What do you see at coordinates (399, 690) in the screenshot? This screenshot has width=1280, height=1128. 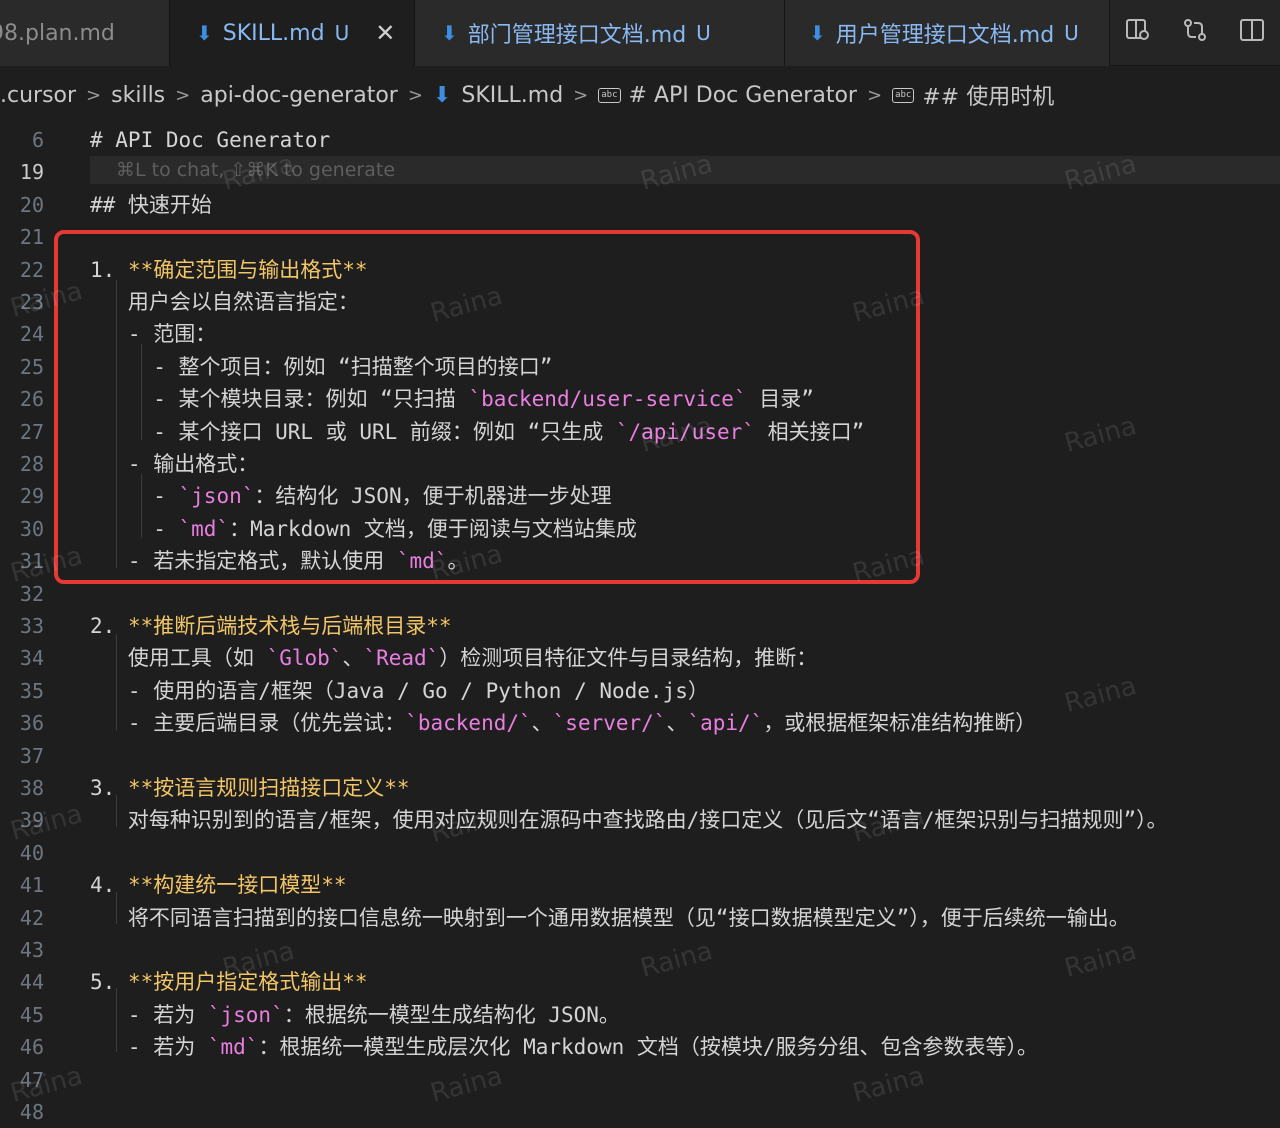 I see `code-text: - 使用的语言/框架（Java / Go / Python / Node.js）` at bounding box center [399, 690].